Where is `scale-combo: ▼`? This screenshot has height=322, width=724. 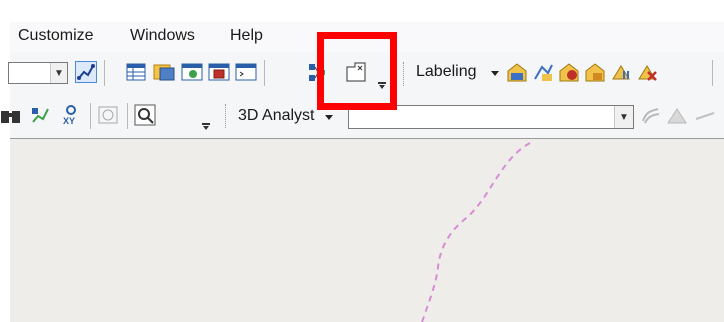 scale-combo: ▼ is located at coordinates (38, 73).